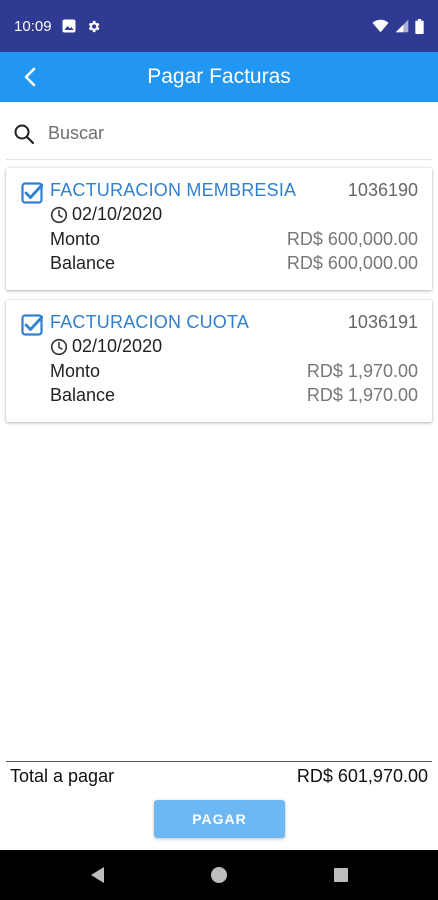  What do you see at coordinates (219, 26) in the screenshot?
I see `status-bar: 10:09` at bounding box center [219, 26].